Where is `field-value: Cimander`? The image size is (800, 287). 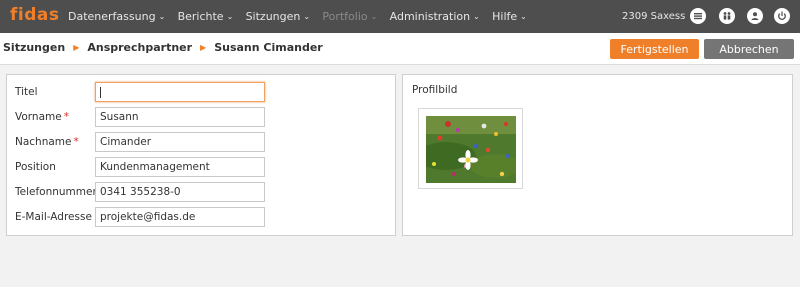
field-value: Cimander is located at coordinates (126, 142).